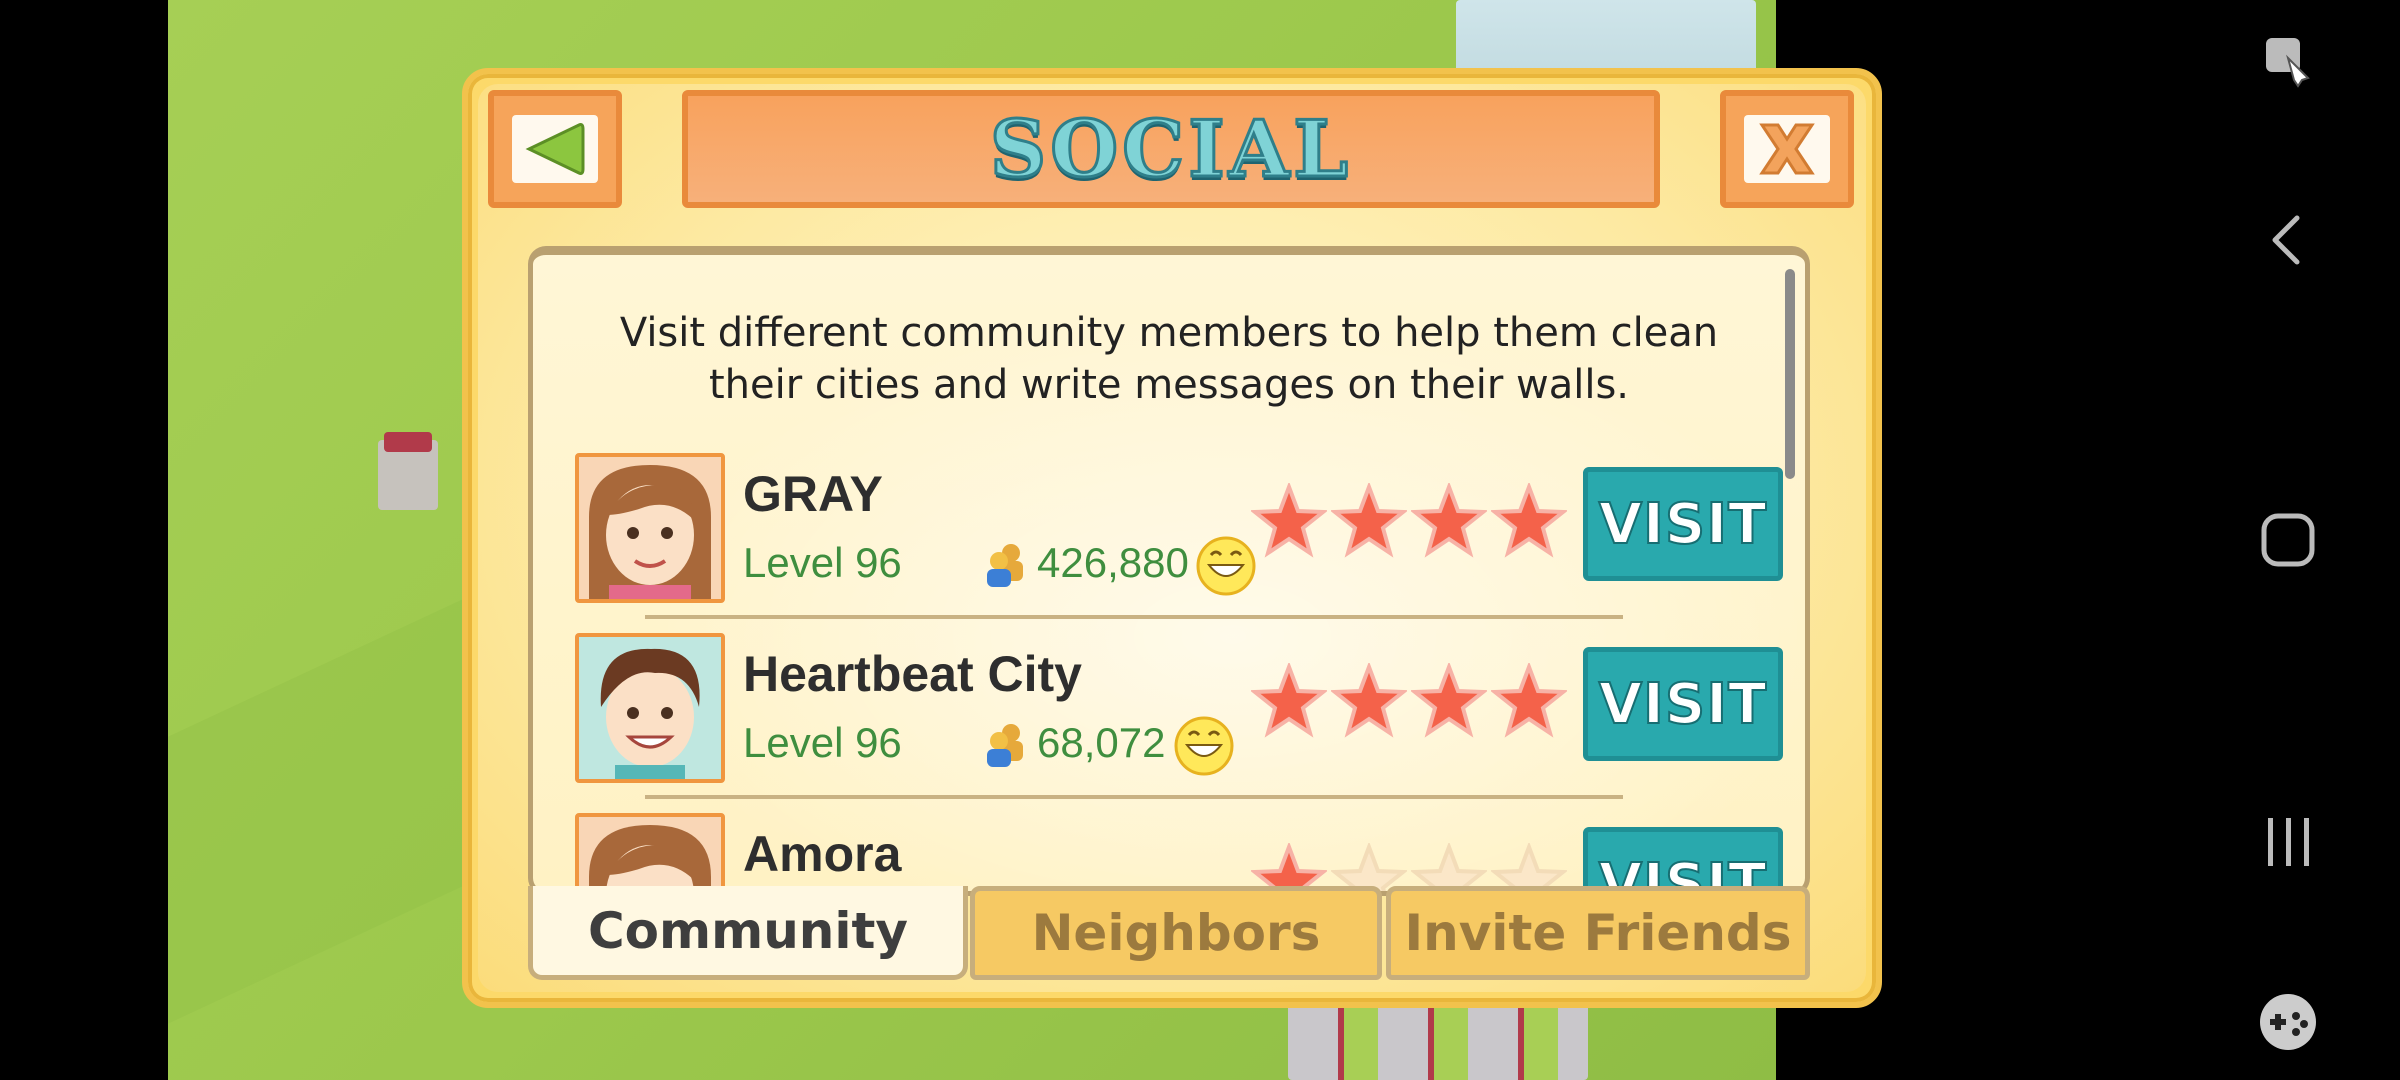 The image size is (2400, 1080). I want to click on member-name: Heartbeat City, so click(912, 674).